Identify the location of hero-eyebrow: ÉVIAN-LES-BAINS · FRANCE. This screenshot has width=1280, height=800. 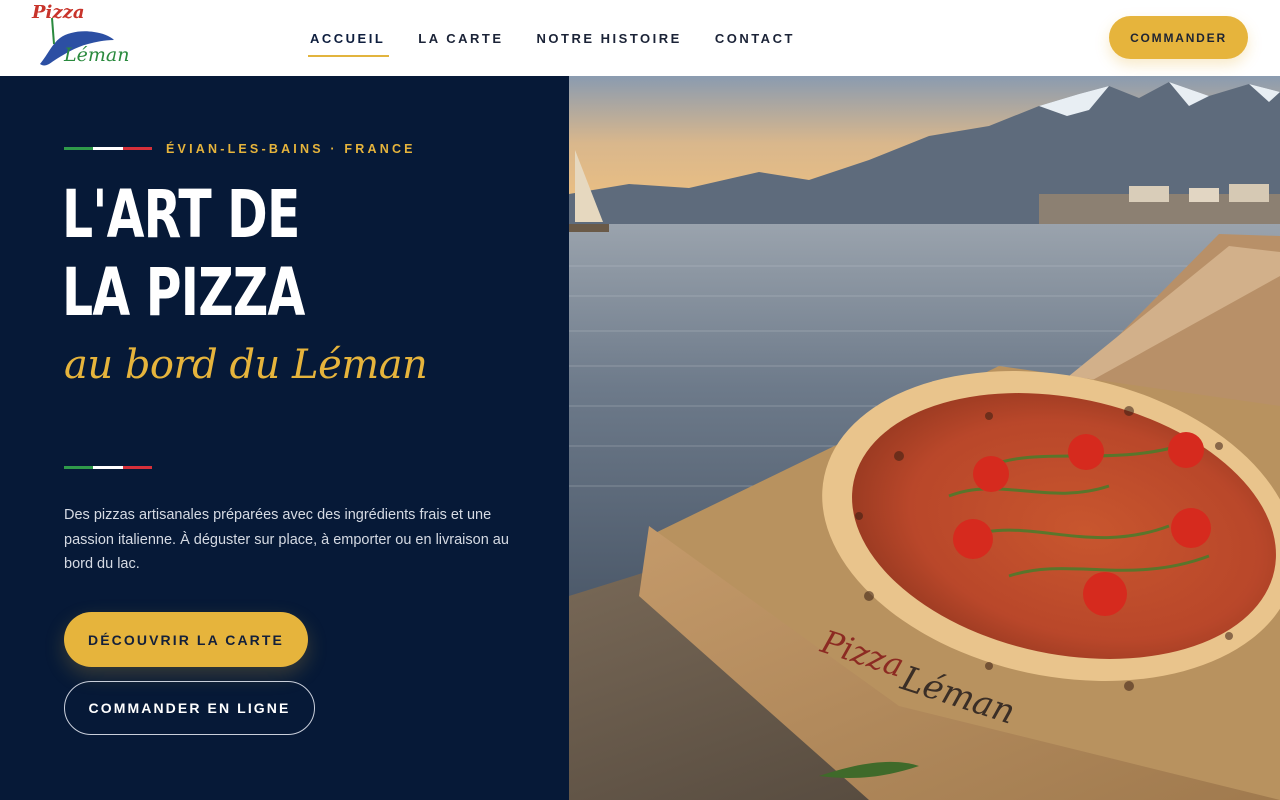
(291, 149).